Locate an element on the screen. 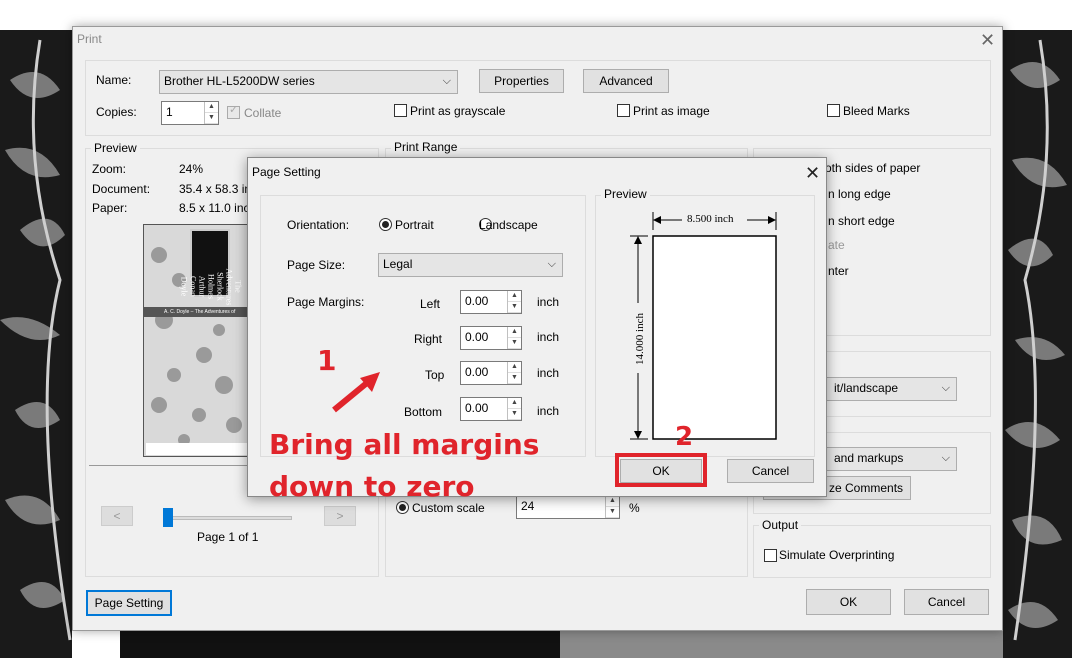 This screenshot has width=1072, height=658. printer-value: Brother HL-L5200DW series is located at coordinates (239, 81).